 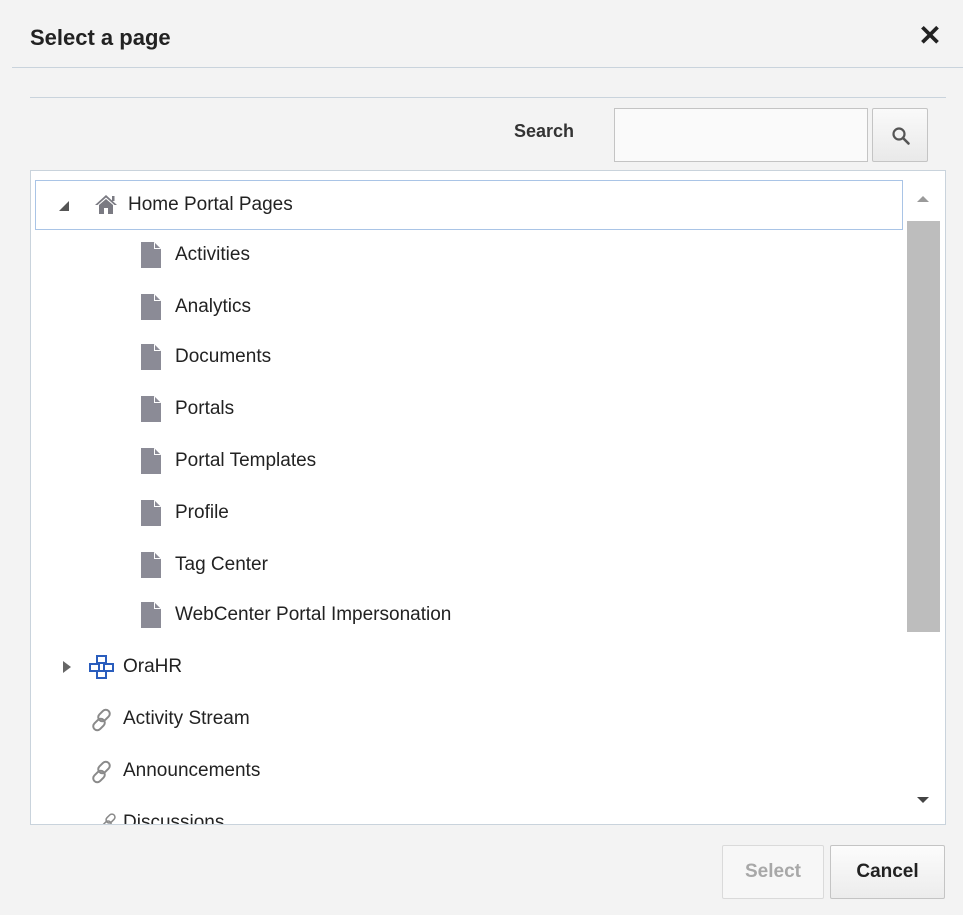 What do you see at coordinates (488, 97) in the screenshot?
I see `divider` at bounding box center [488, 97].